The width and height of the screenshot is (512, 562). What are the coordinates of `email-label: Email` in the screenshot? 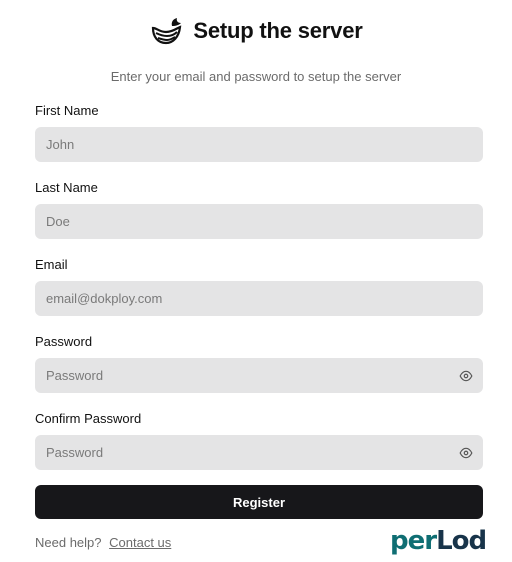 It's located at (51, 264).